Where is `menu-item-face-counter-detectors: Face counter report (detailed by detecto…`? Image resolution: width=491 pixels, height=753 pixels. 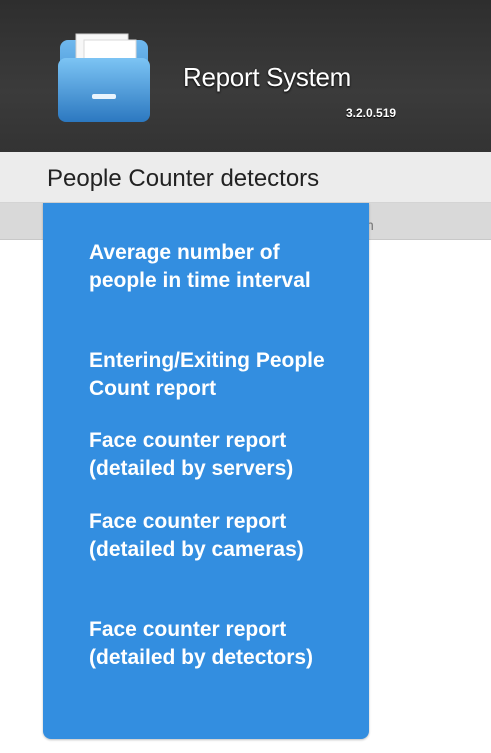 menu-item-face-counter-detectors: Face counter report (detailed by detecto… is located at coordinates (219, 644).